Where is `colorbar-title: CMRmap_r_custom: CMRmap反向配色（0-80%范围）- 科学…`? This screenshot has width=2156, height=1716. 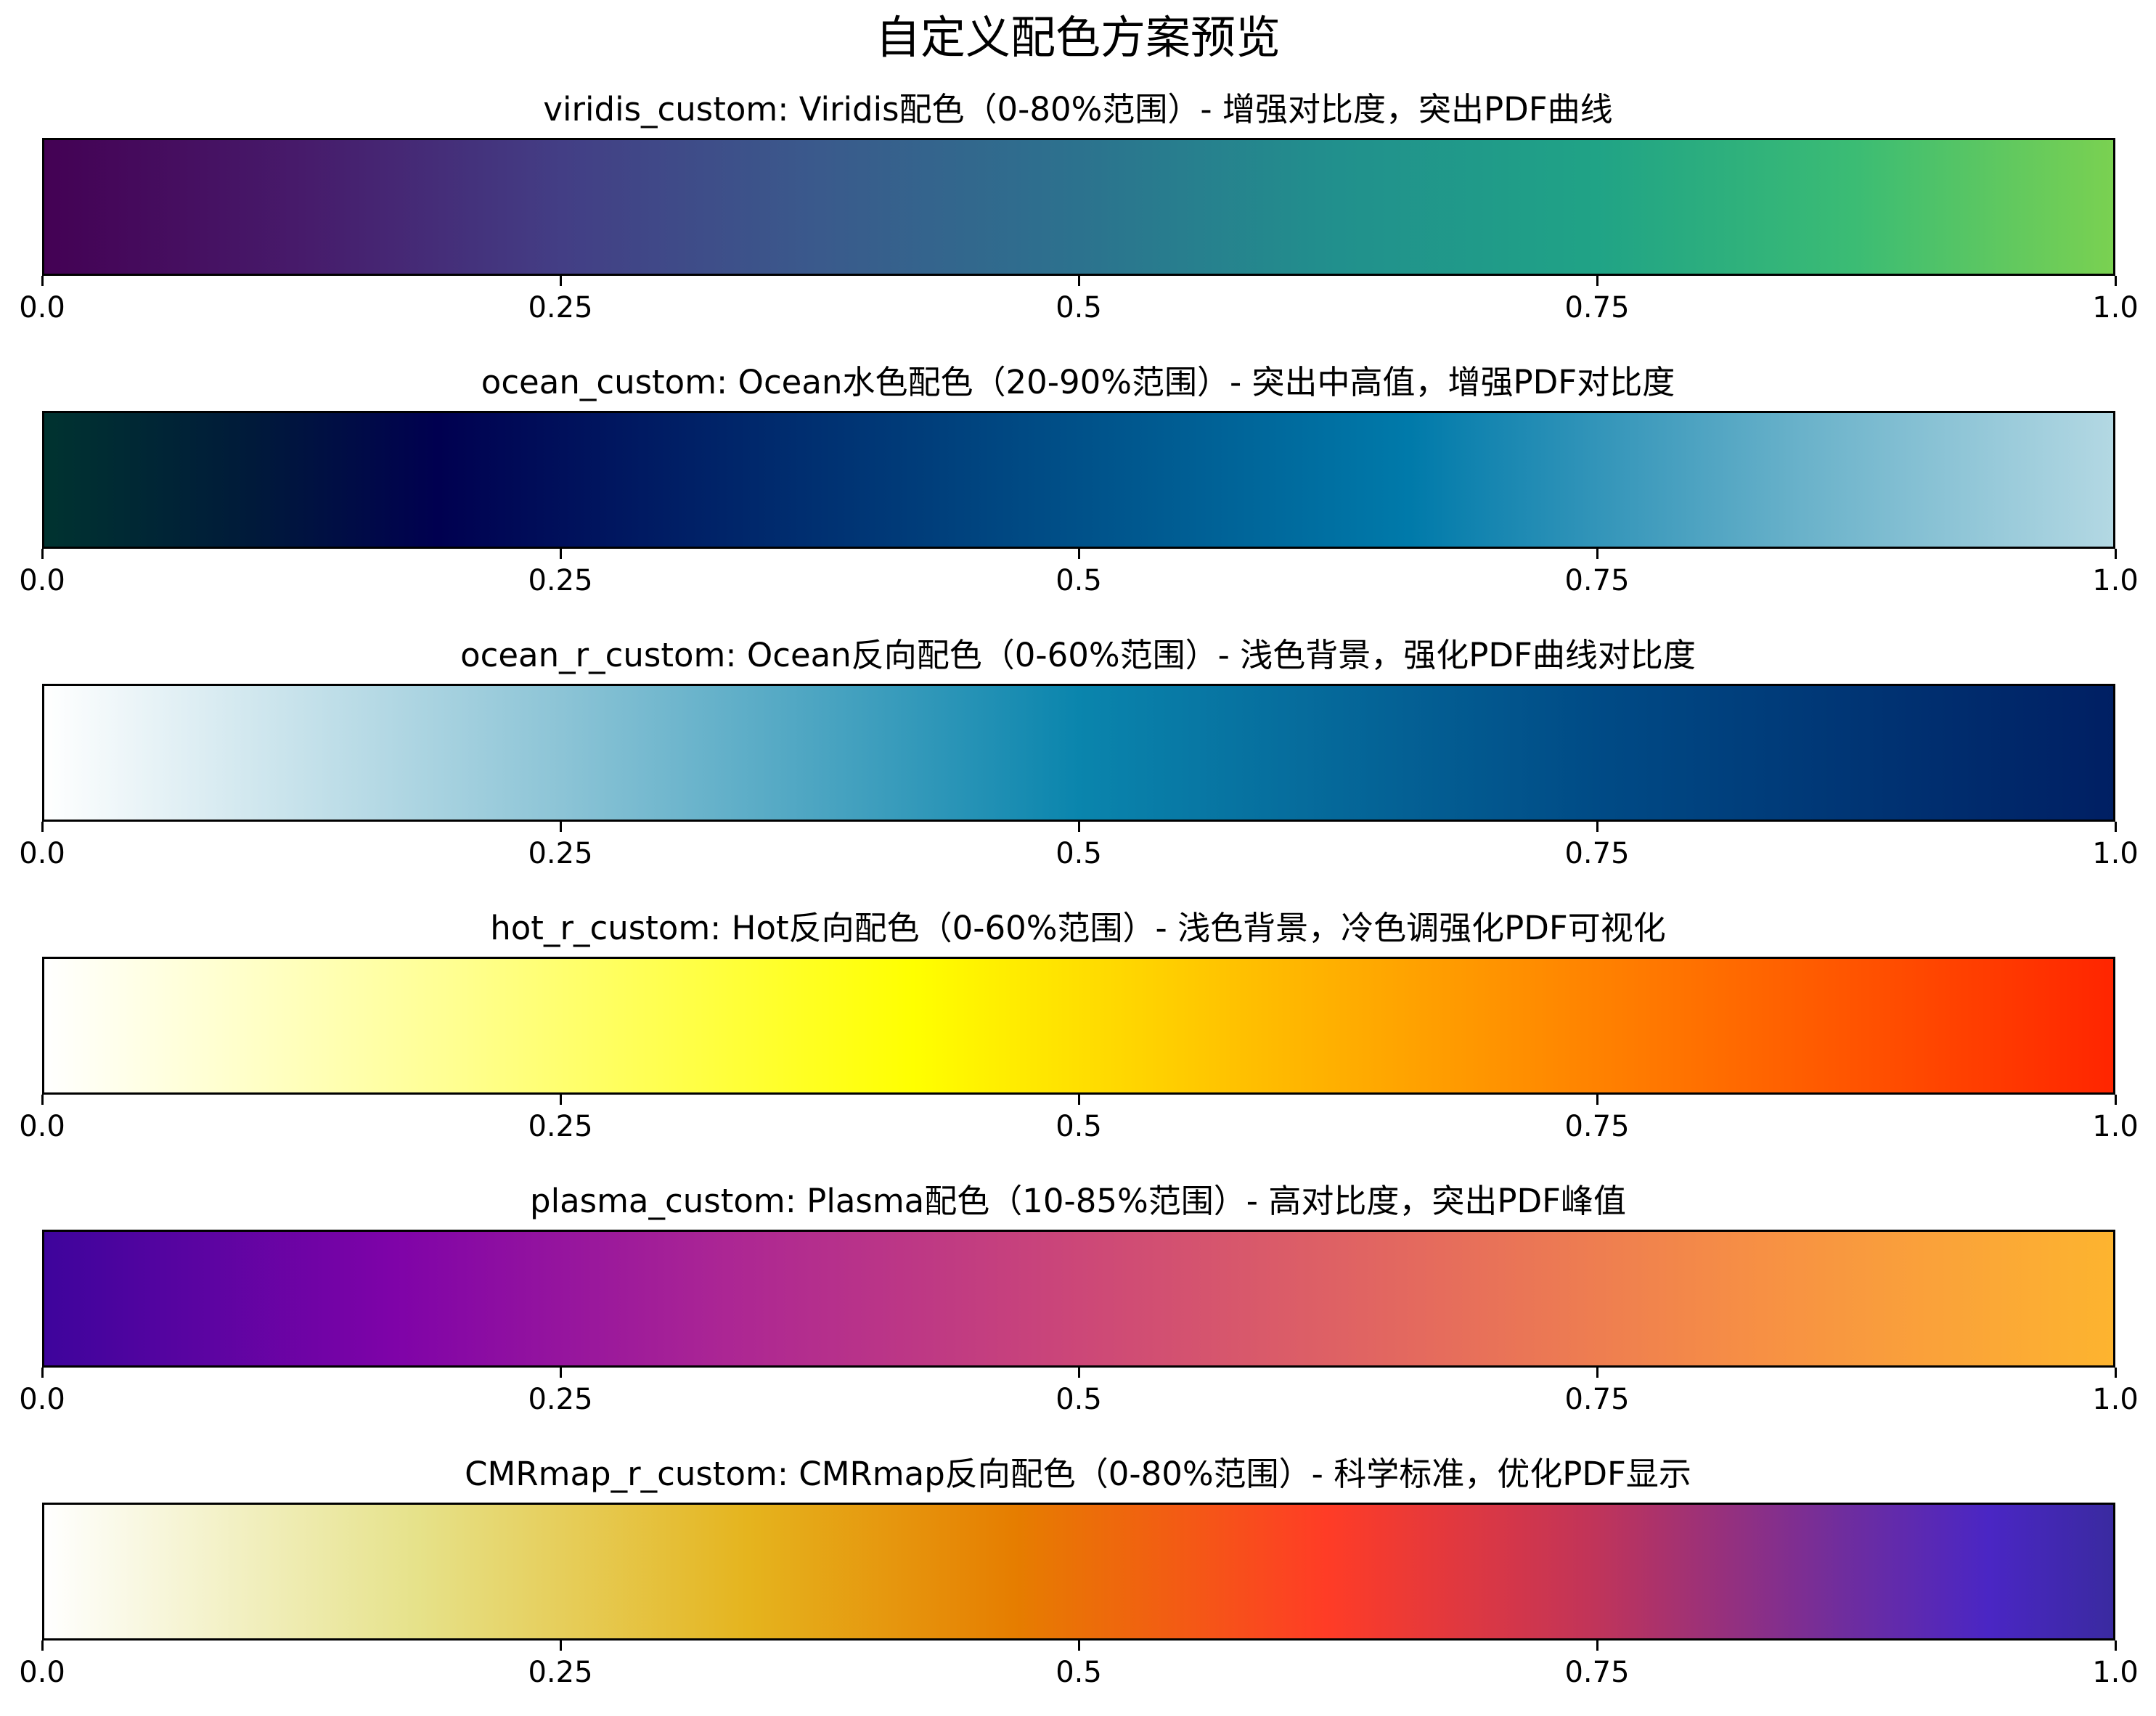
colorbar-title: CMRmap_r_custom: CMRmap反向配色（0-80%范围）- 科学… is located at coordinates (1078, 1474).